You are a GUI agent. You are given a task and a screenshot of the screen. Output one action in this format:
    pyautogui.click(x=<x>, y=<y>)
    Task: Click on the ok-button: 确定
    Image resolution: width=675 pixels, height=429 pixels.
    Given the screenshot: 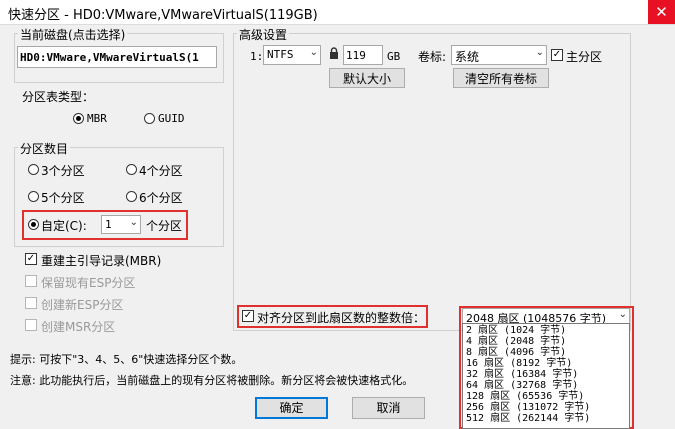 What is the action you would take?
    pyautogui.click(x=291, y=408)
    